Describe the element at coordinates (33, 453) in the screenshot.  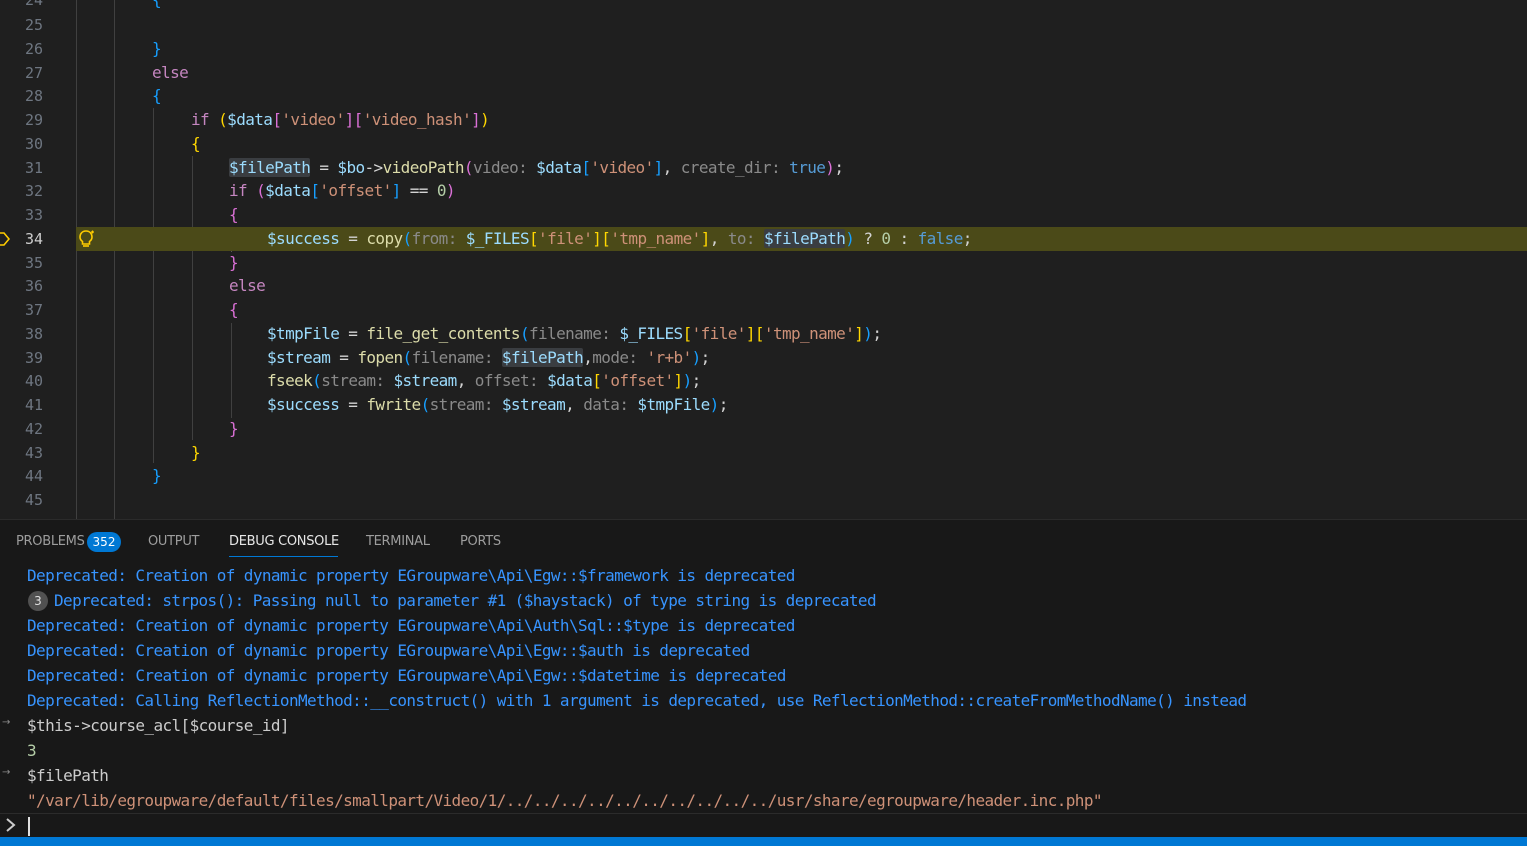
I see `line-number: 43` at that location.